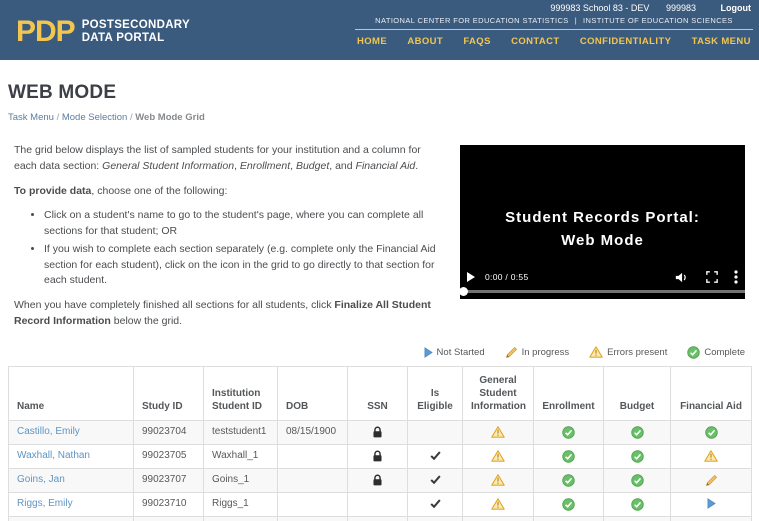 The width and height of the screenshot is (759, 521). Describe the element at coordinates (372, 41) in the screenshot. I see `nav-home: HOME` at that location.